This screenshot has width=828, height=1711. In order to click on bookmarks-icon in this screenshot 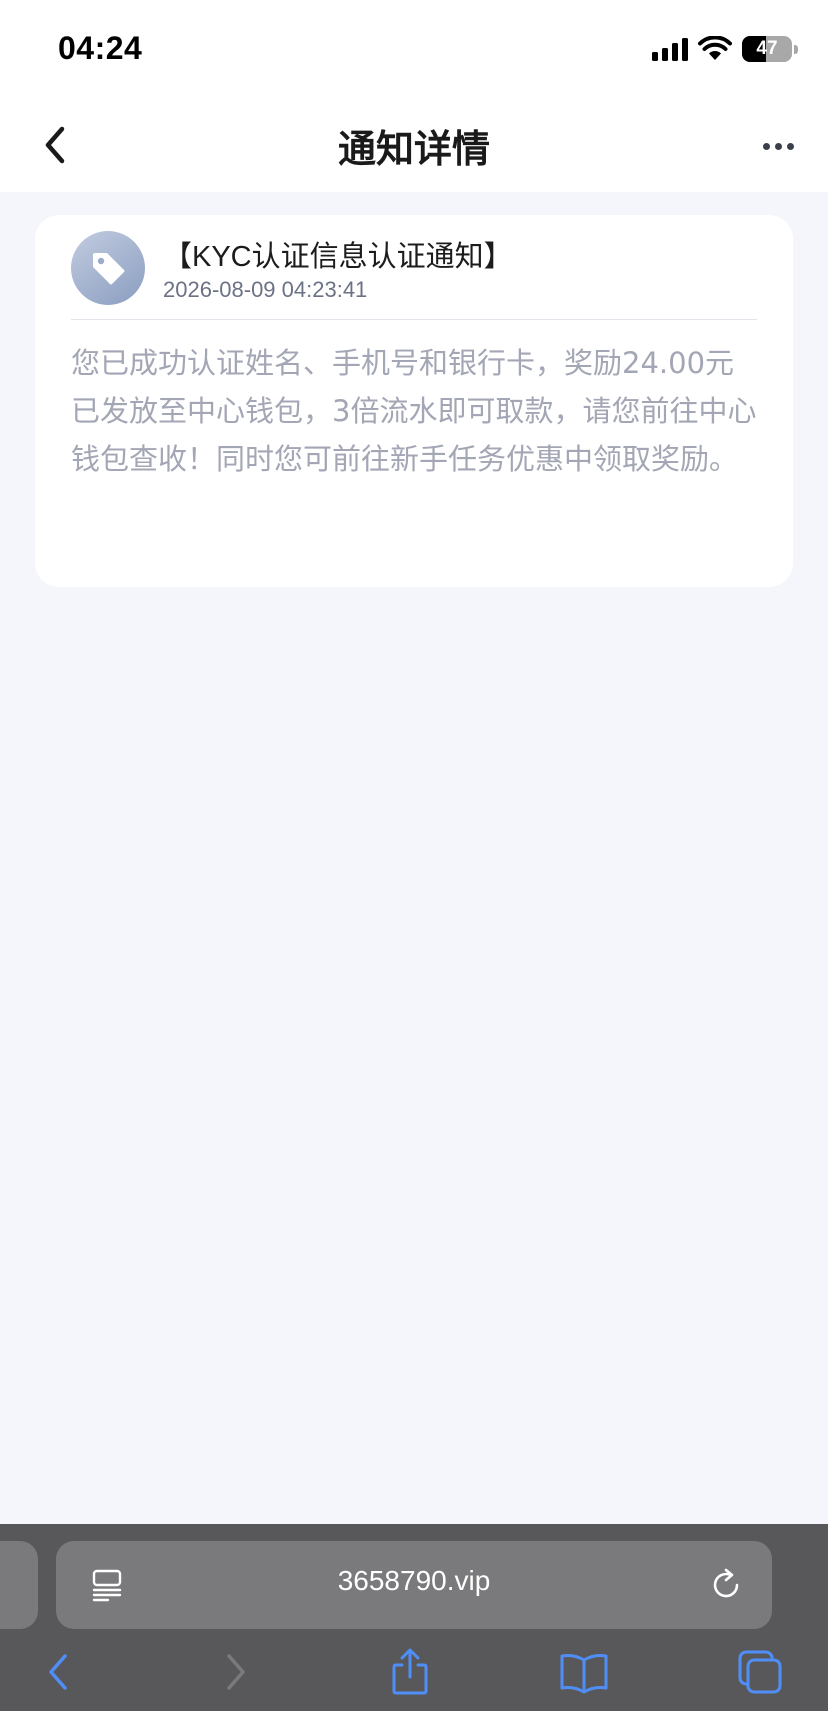, I will do `click(584, 1674)`.